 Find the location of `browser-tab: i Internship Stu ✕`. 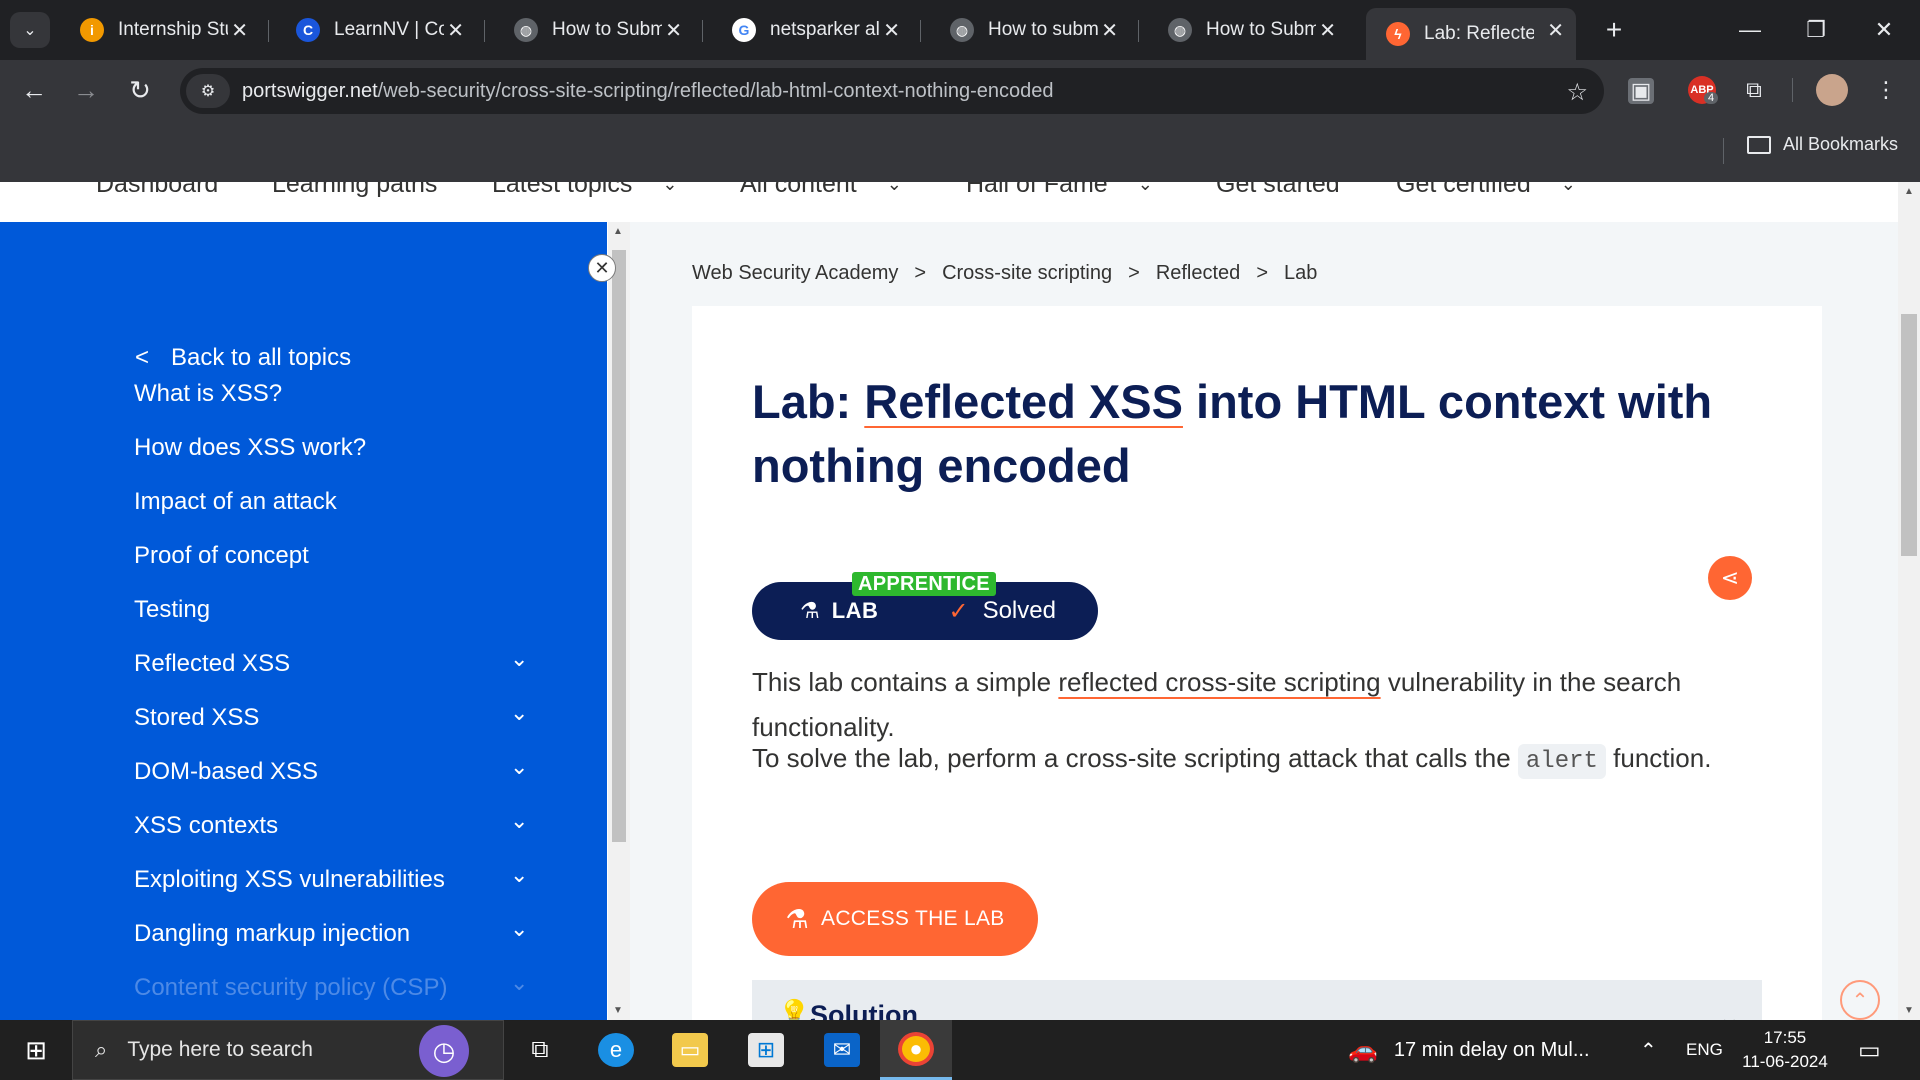

browser-tab: i Internship Stu ✕ is located at coordinates (160, 30).